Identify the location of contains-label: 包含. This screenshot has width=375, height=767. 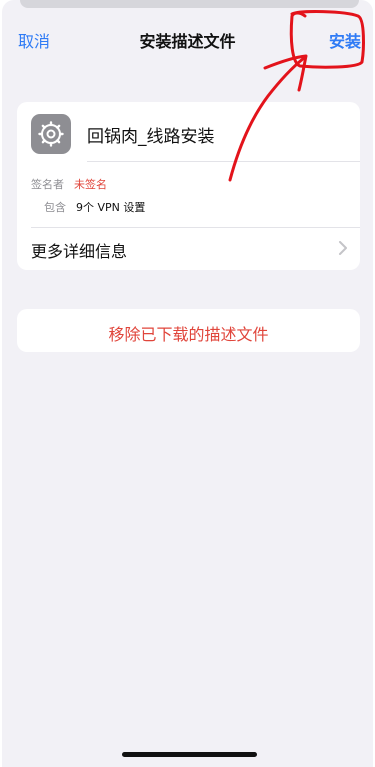
(55, 207).